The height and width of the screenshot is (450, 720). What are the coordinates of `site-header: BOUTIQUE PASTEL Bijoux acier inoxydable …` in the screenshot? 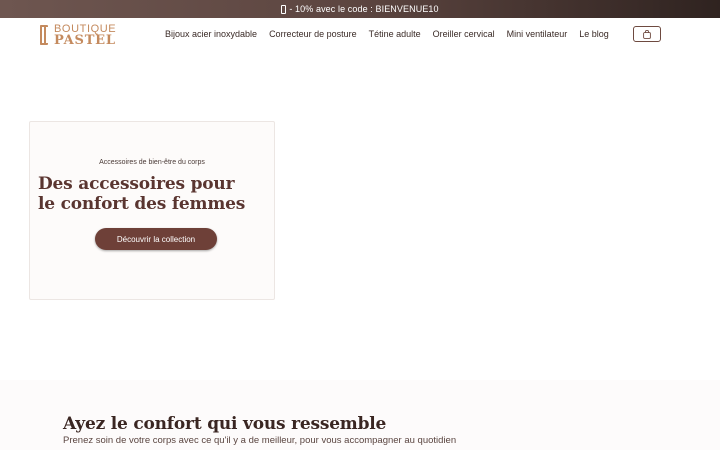 It's located at (360, 35).